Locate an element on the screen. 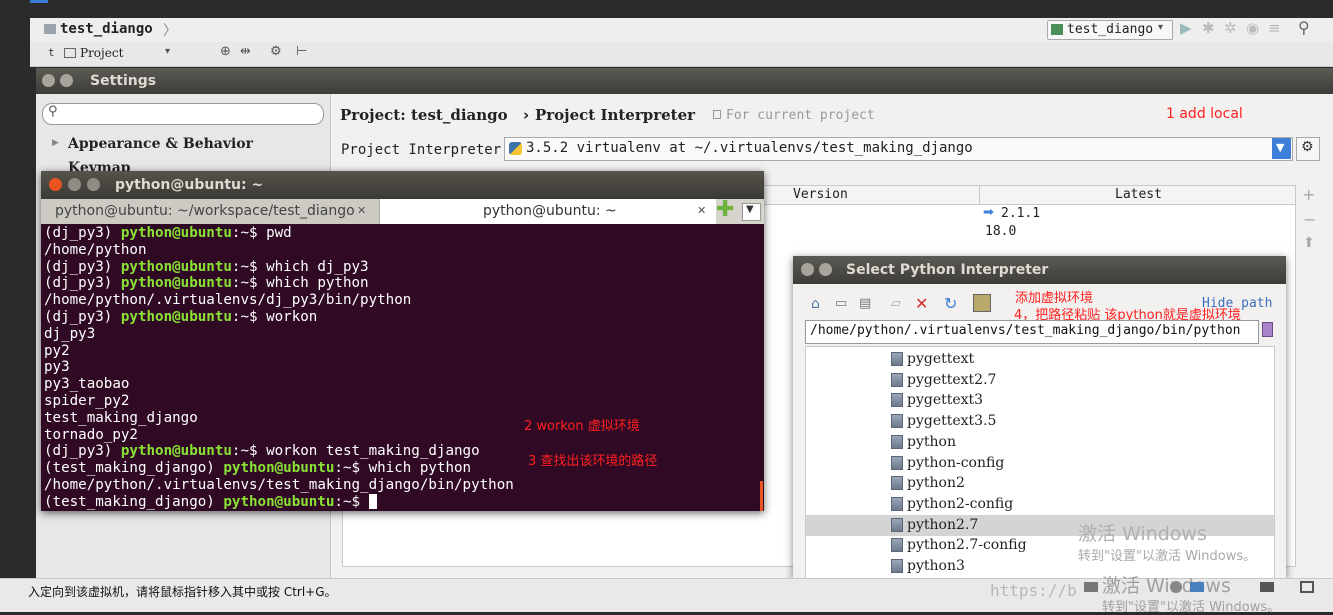 The width and height of the screenshot is (1333, 615). network-icon is located at coordinates (1197, 587).